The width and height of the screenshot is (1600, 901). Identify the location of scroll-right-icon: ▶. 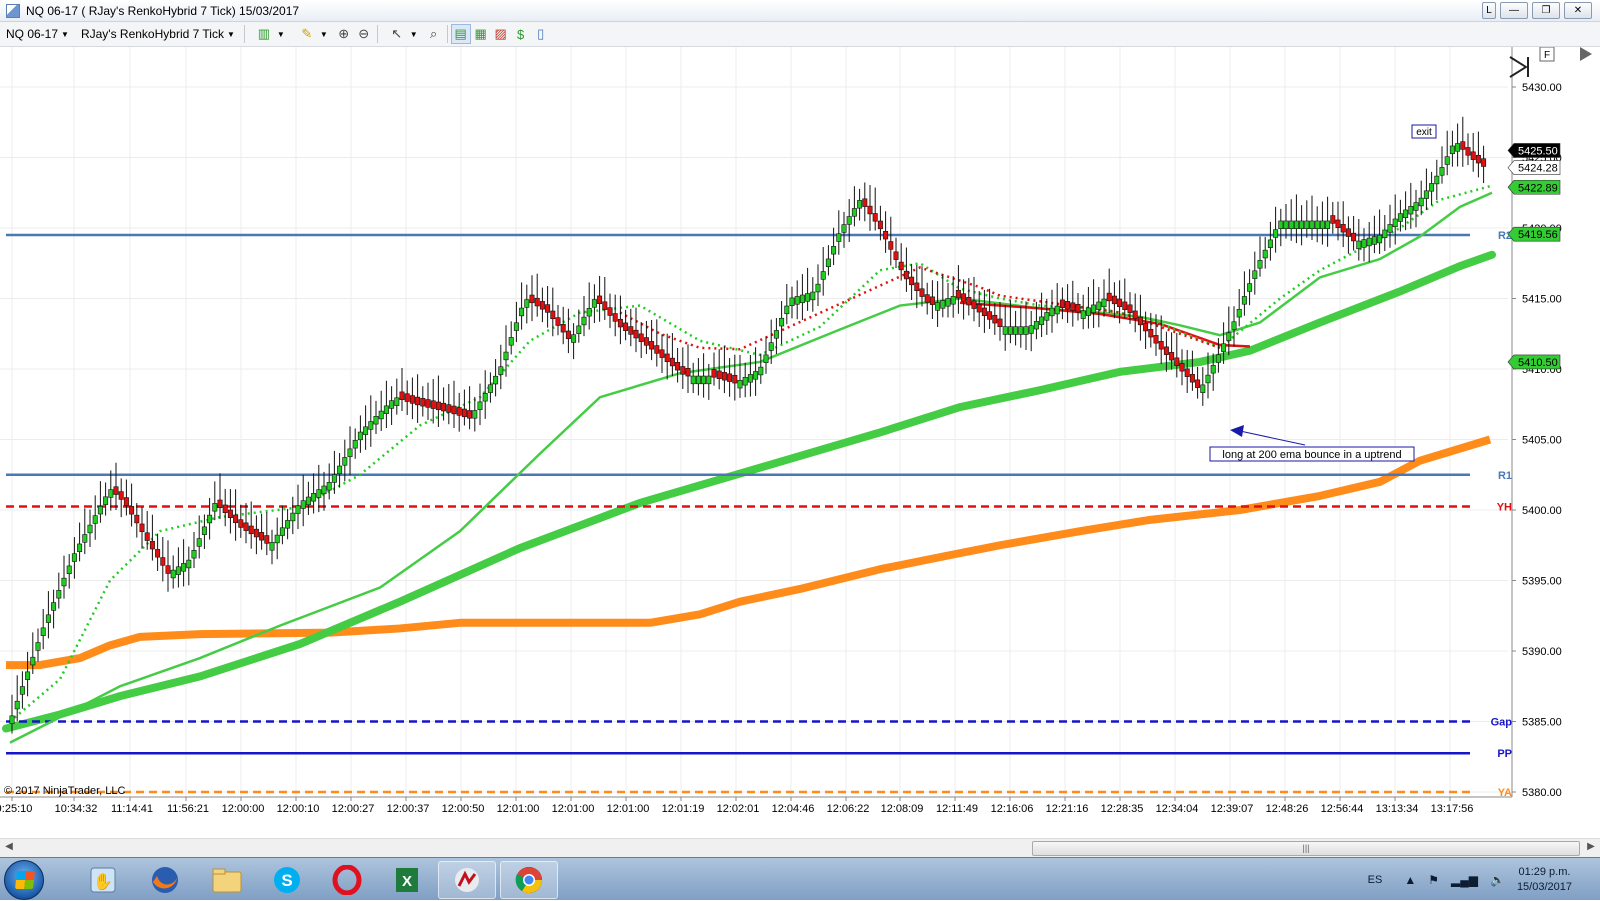
(1591, 848).